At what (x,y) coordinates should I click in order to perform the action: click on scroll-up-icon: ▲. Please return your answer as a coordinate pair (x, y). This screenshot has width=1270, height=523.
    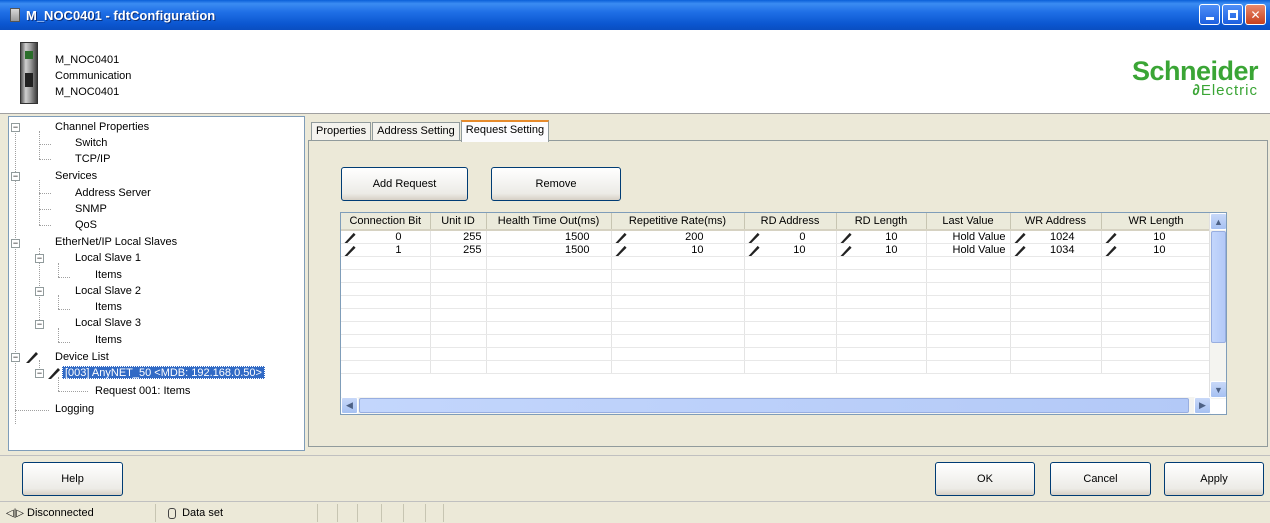
    Looking at the image, I should click on (1218, 221).